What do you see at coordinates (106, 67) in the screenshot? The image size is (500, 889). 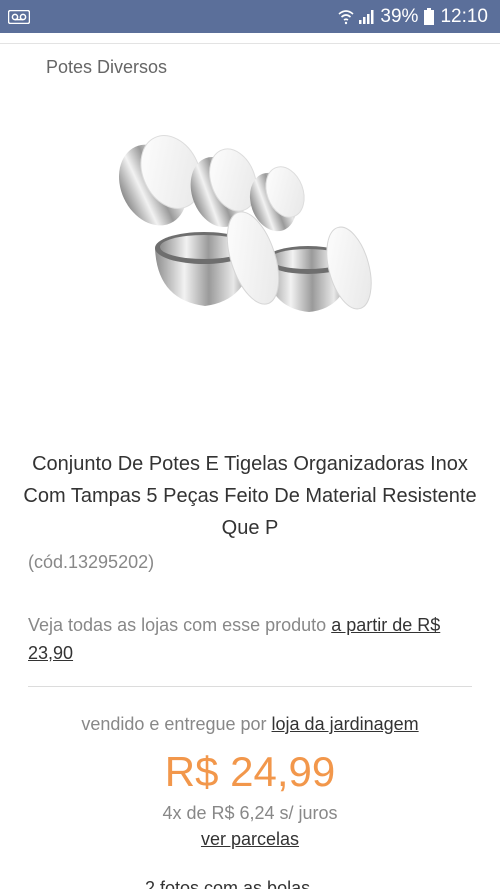 I see `category-label: Potes Diversos` at bounding box center [106, 67].